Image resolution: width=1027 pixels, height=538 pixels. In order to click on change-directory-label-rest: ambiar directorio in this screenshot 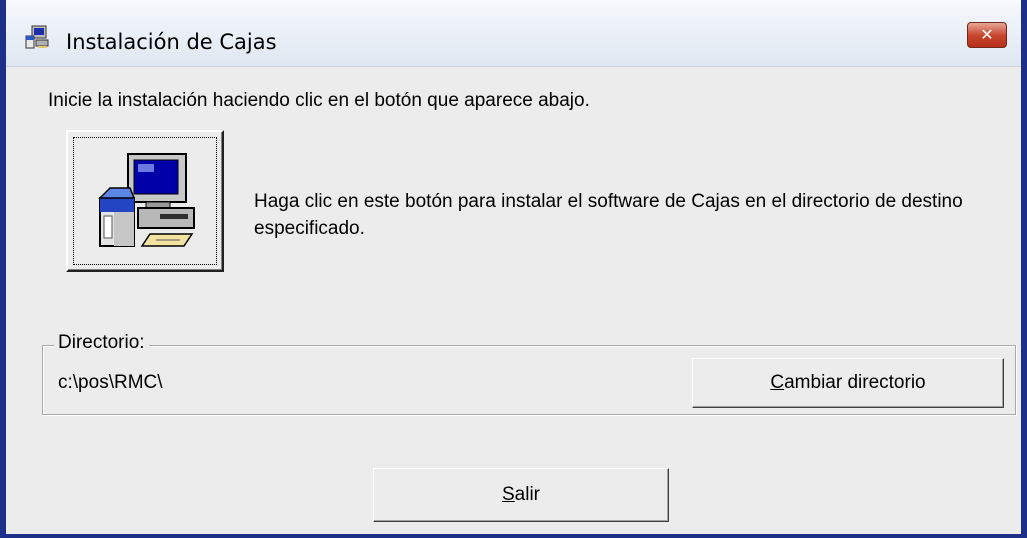, I will do `click(855, 382)`.